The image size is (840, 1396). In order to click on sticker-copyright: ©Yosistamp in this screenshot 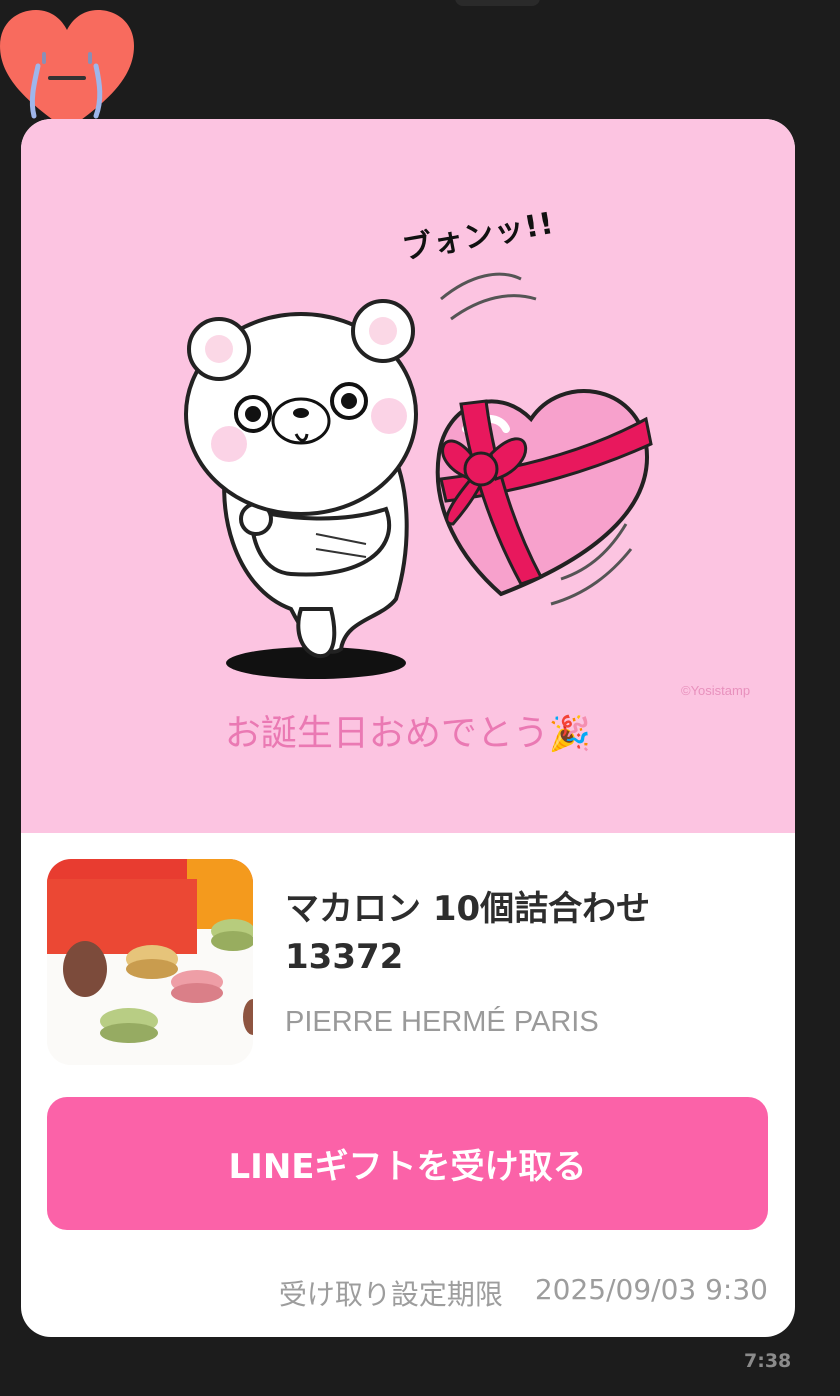, I will do `click(716, 690)`.